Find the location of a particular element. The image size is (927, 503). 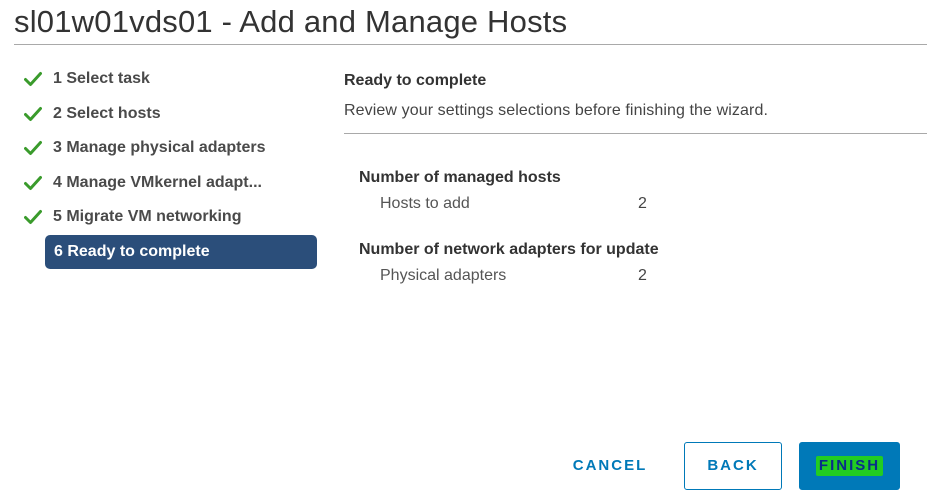

summary-row: Physical adapters 2 is located at coordinates (643, 276).